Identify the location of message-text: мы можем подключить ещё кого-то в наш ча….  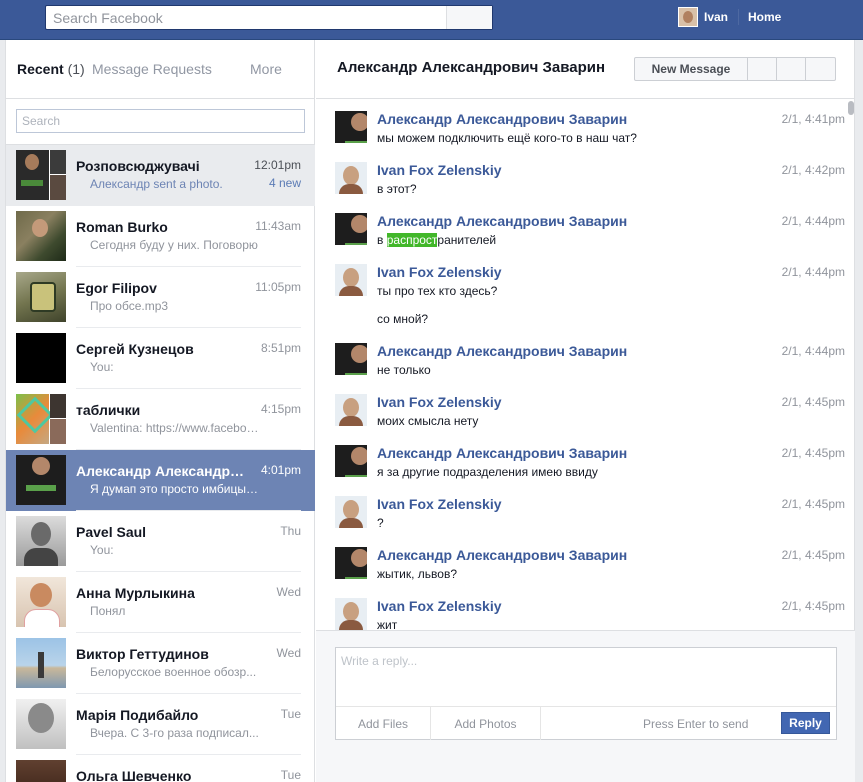
(507, 138).